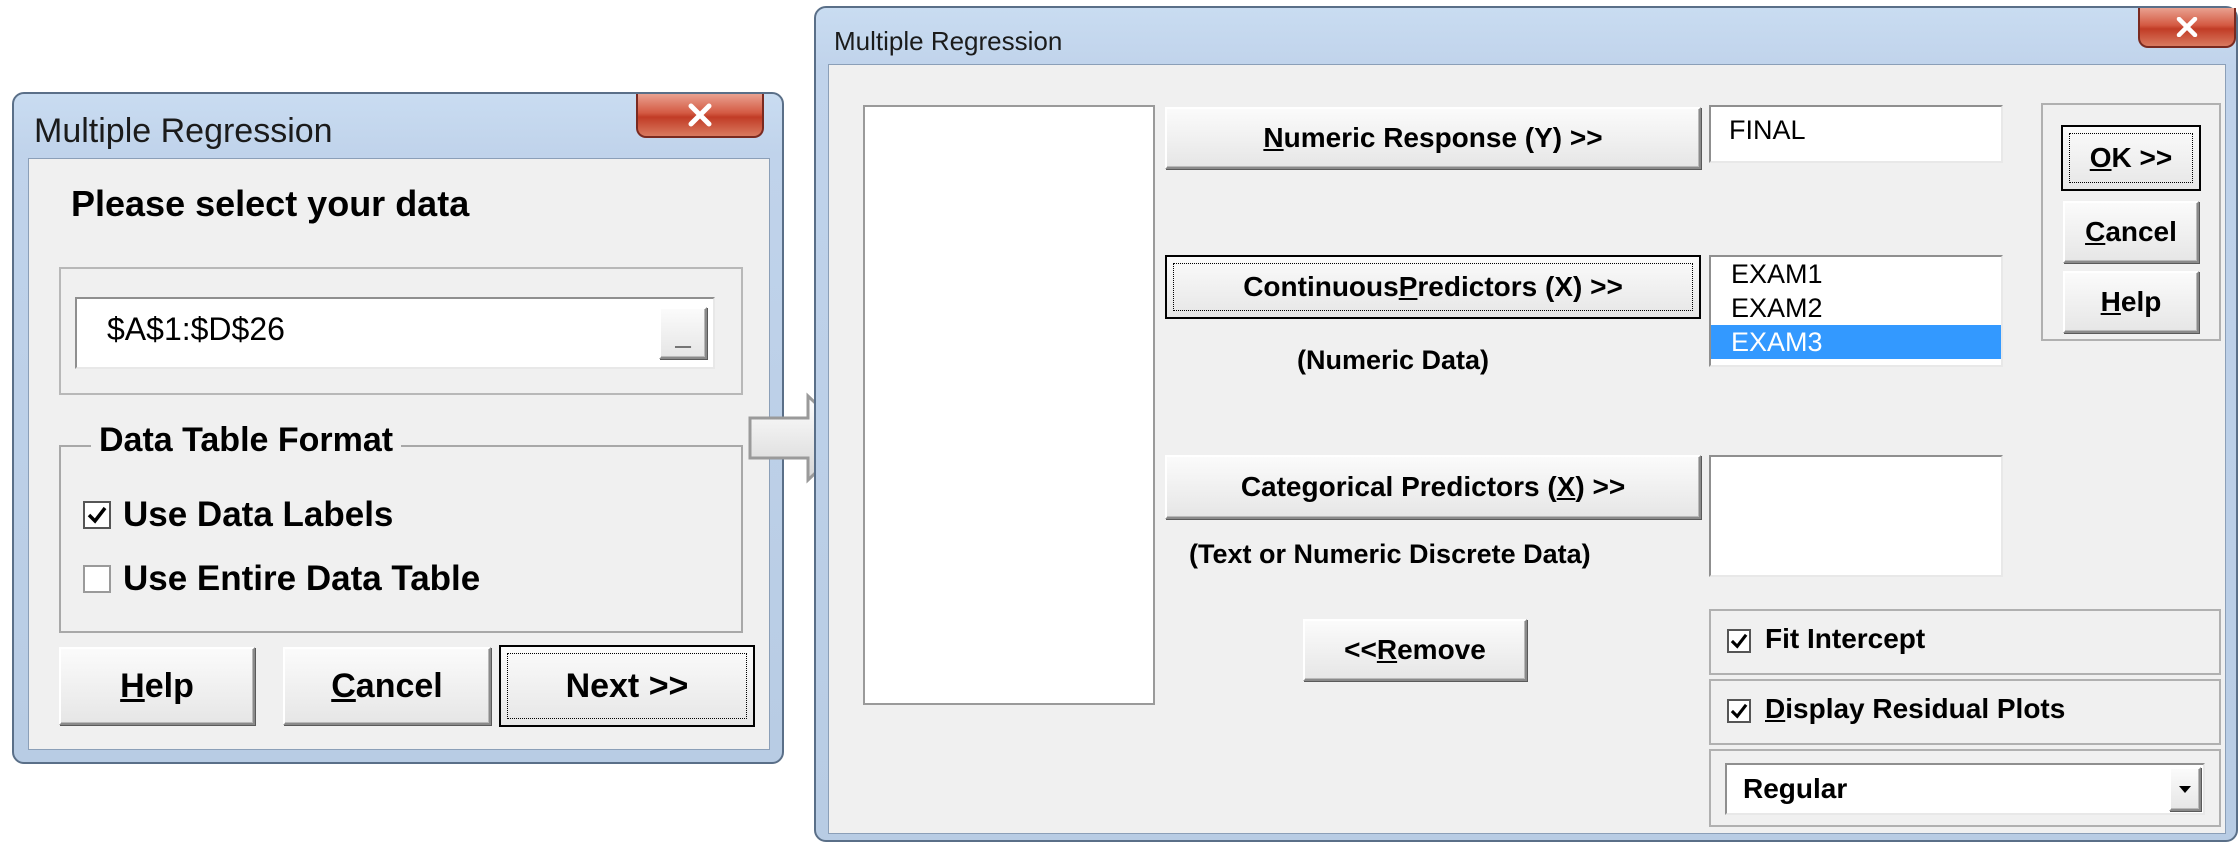 The width and height of the screenshot is (2238, 842). Describe the element at coordinates (1393, 360) in the screenshot. I see `numeric-data-note: (Numeric Data)` at that location.